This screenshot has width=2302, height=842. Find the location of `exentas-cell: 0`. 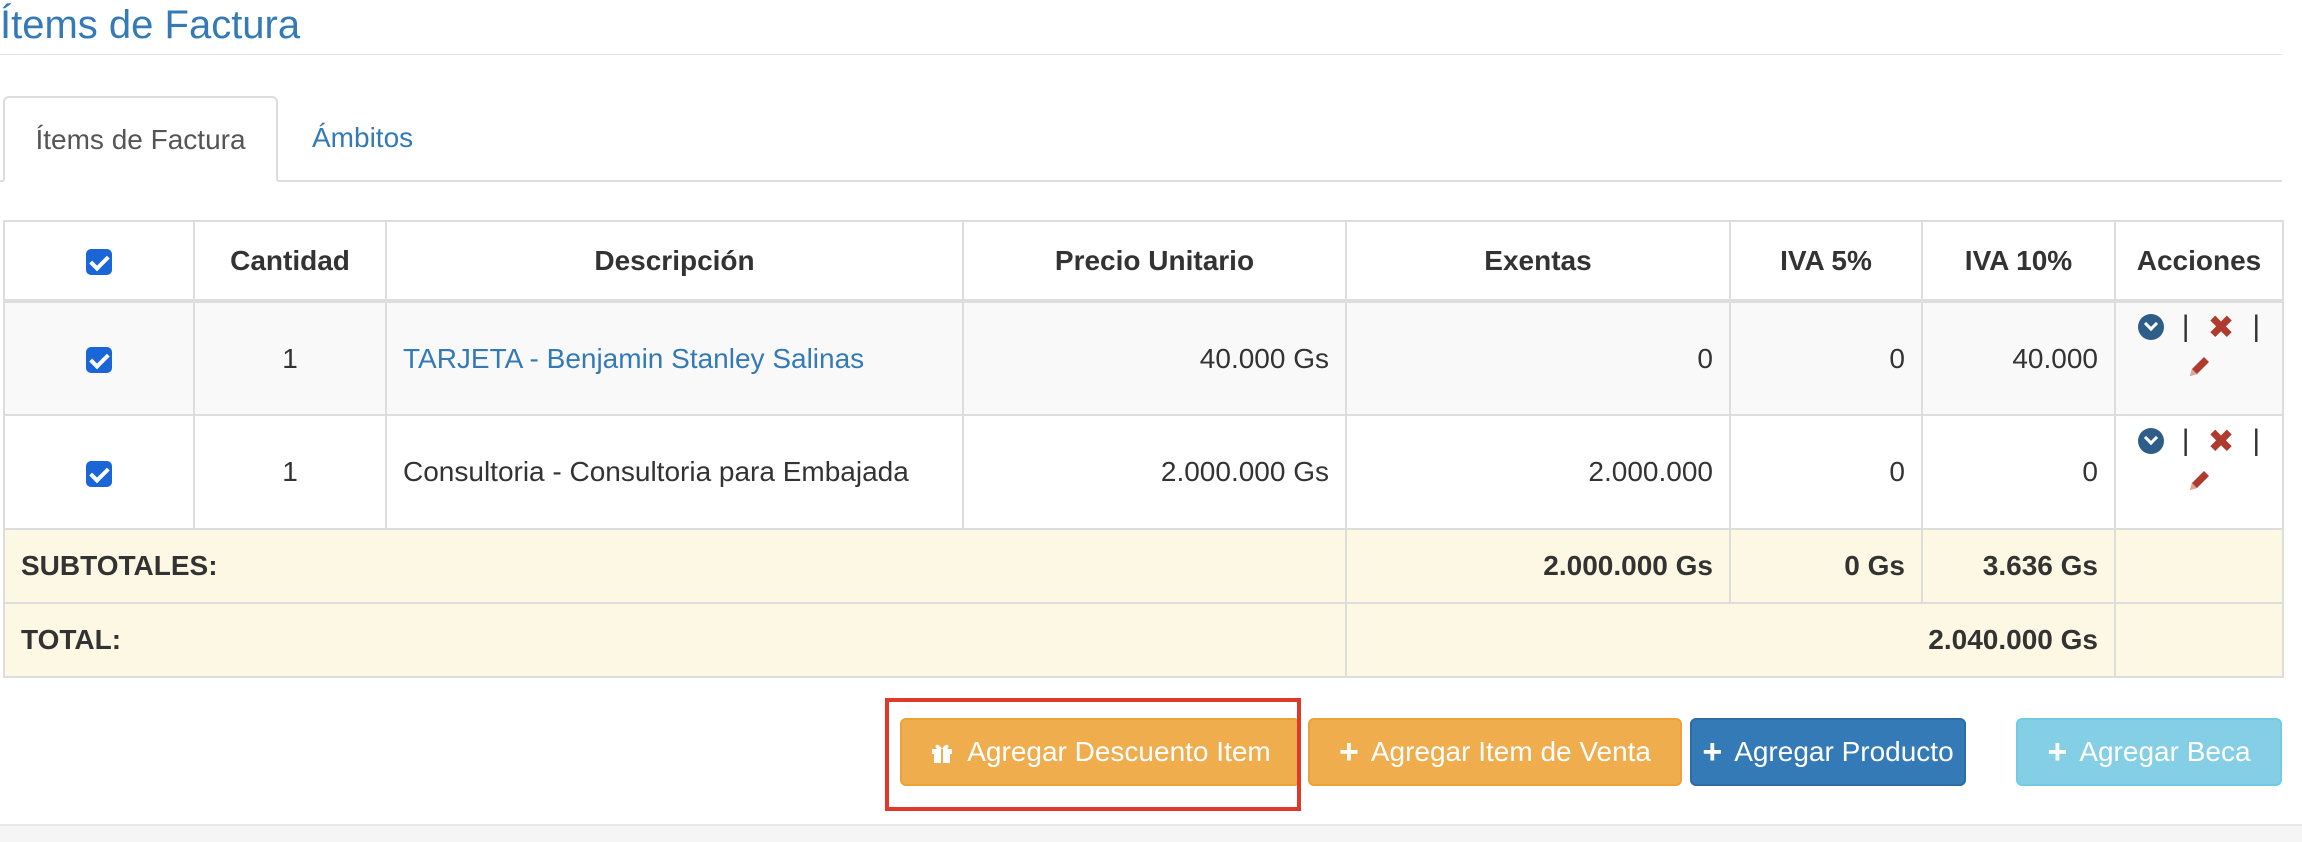

exentas-cell: 0 is located at coordinates (1538, 358).